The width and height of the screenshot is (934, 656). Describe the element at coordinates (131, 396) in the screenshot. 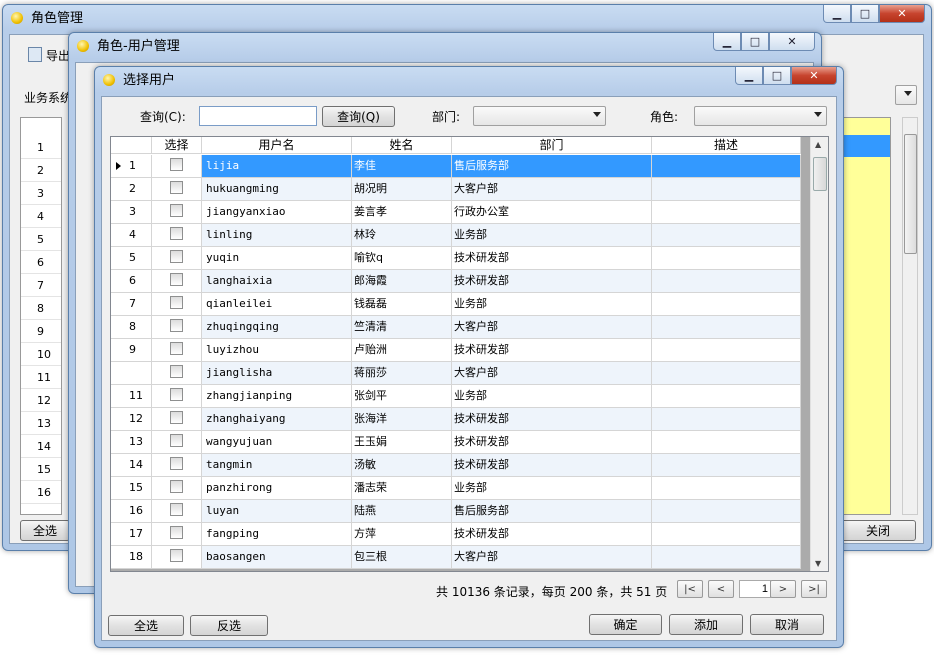

I see `row-header: 11` at that location.